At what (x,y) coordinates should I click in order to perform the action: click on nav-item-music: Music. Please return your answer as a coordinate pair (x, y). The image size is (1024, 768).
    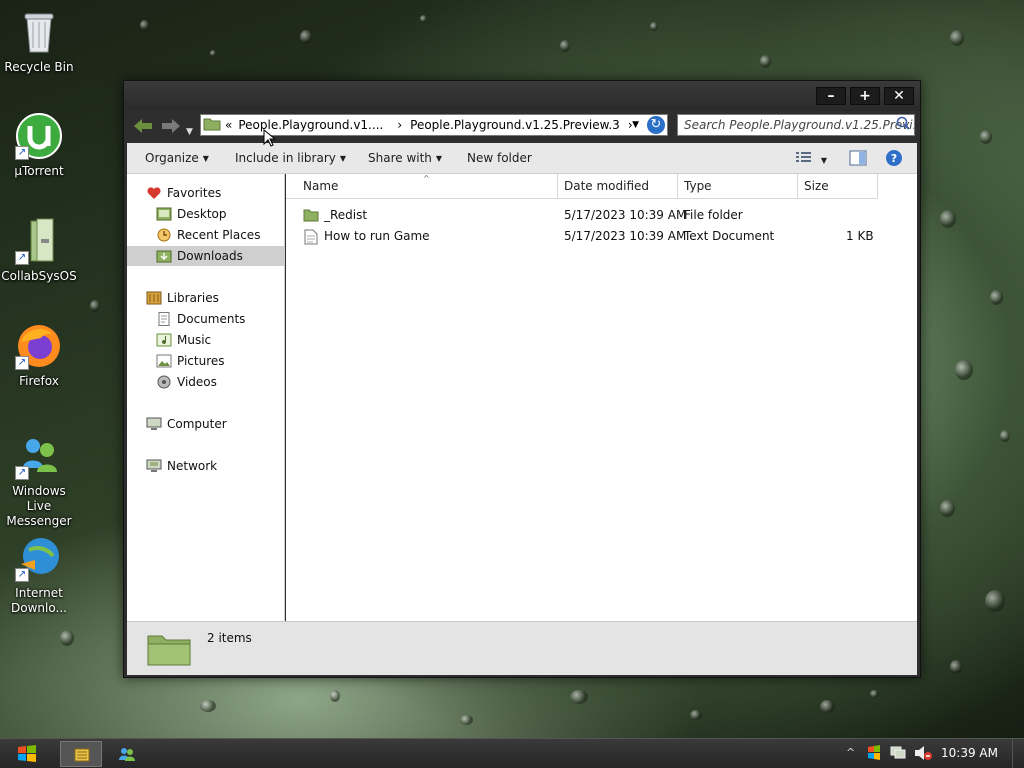
    Looking at the image, I should click on (206, 340).